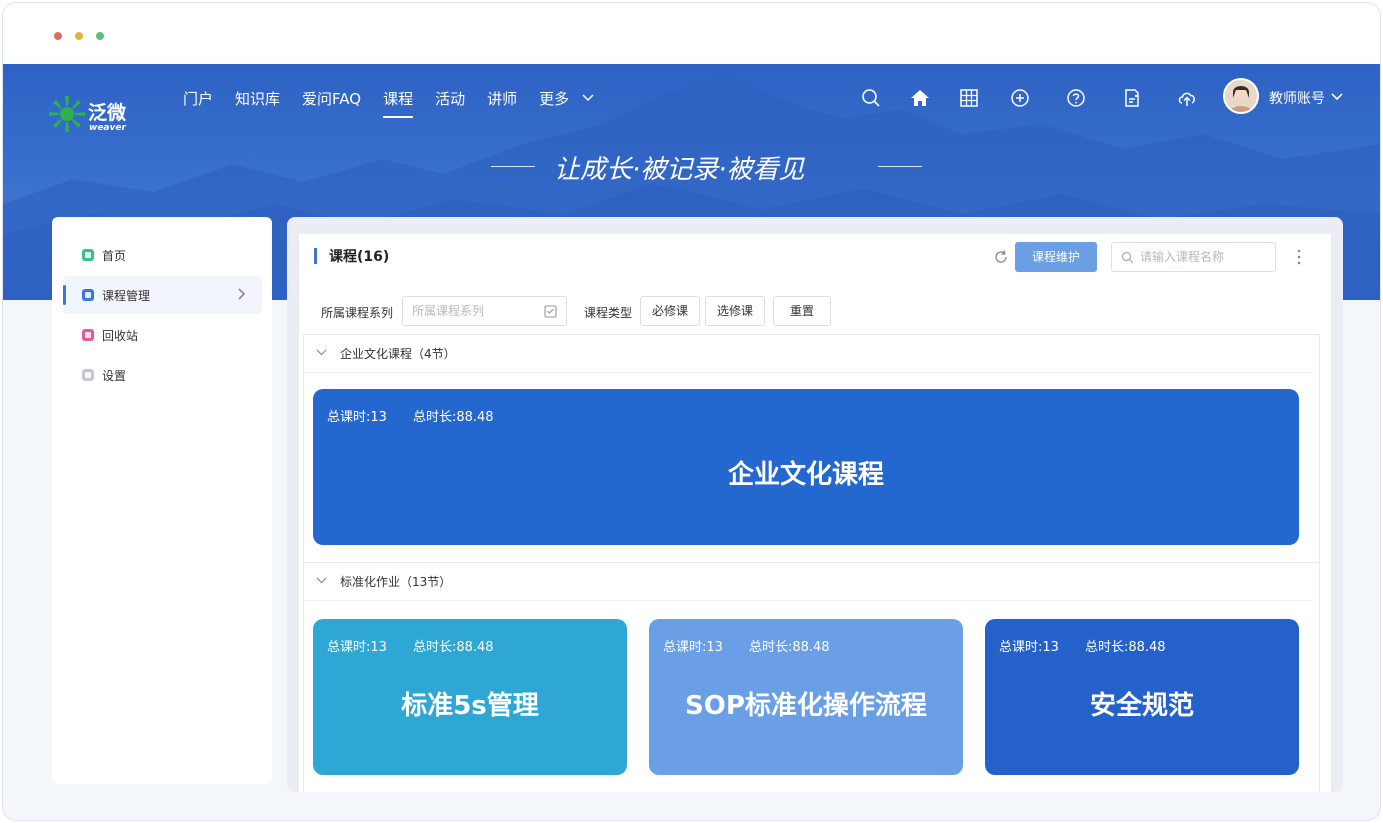 Image resolution: width=1383 pixels, height=823 pixels. I want to click on title-bar, so click(691, 33).